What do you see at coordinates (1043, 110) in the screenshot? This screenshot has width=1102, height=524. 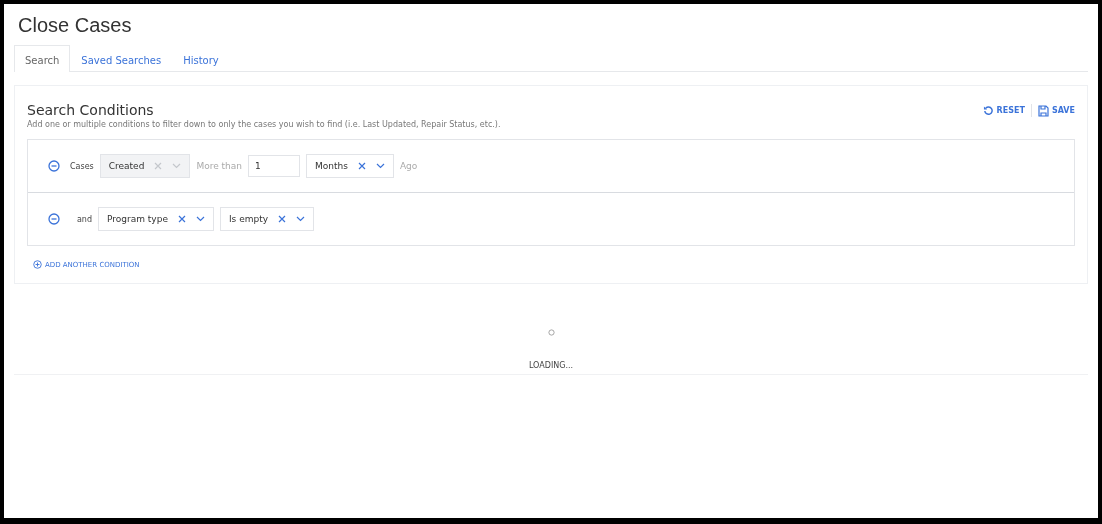 I see `save-icon` at bounding box center [1043, 110].